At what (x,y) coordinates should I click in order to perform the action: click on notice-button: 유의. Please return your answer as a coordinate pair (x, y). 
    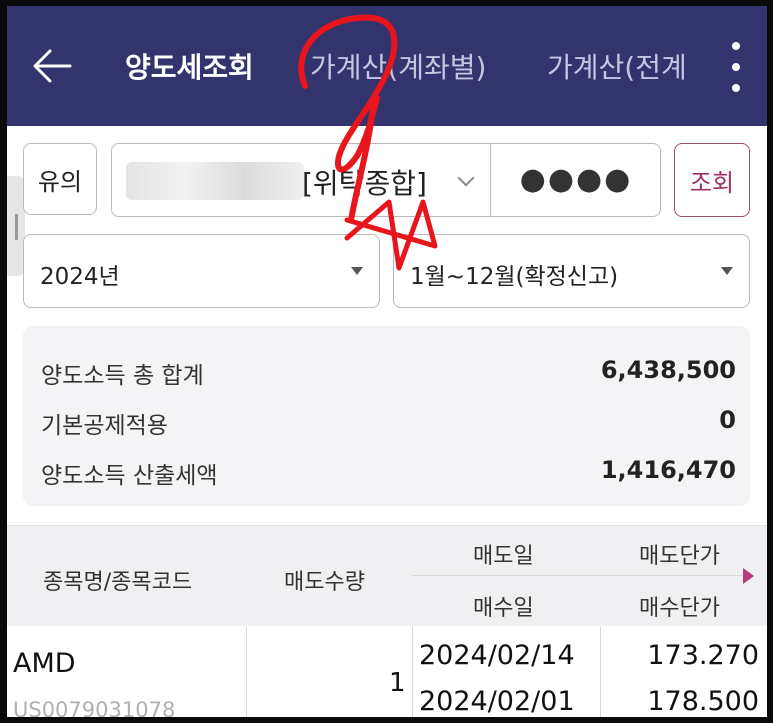
    Looking at the image, I should click on (60, 179).